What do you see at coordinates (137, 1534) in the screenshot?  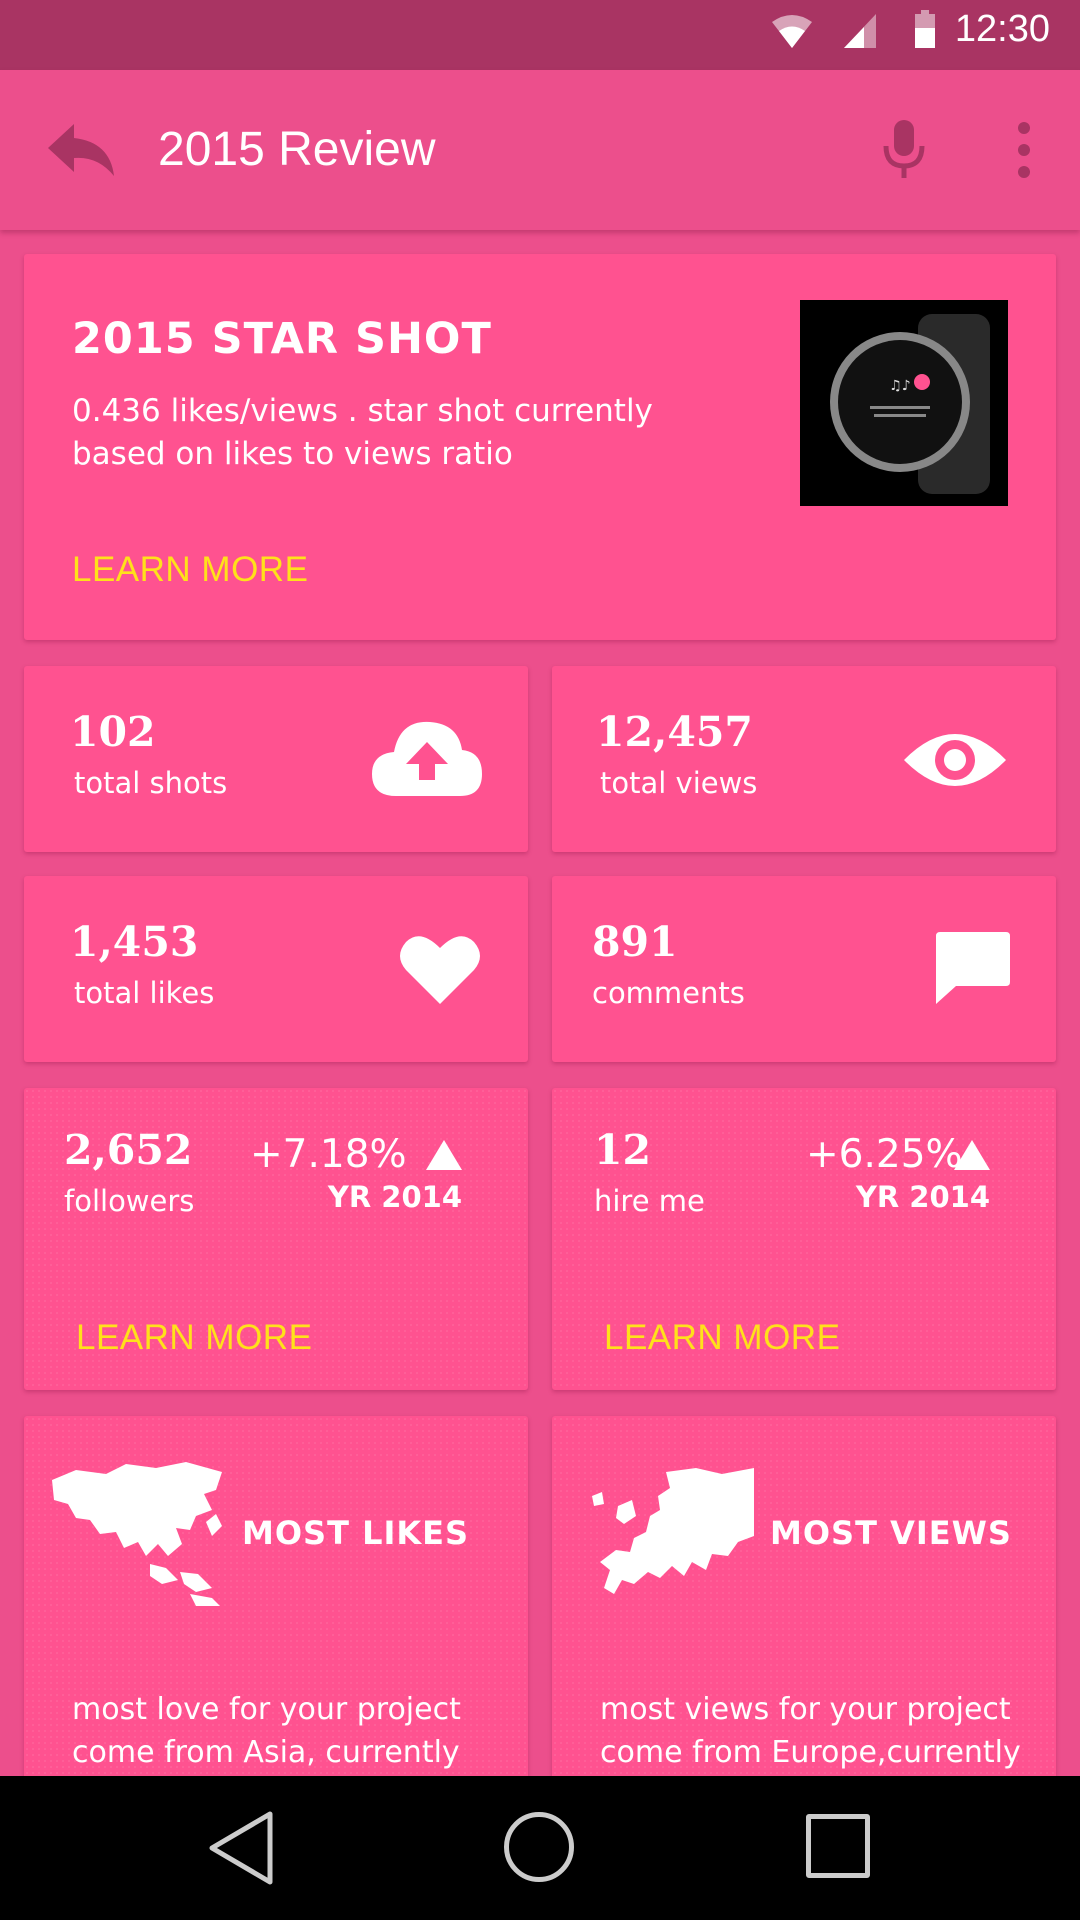 I see `asia-map-icon` at bounding box center [137, 1534].